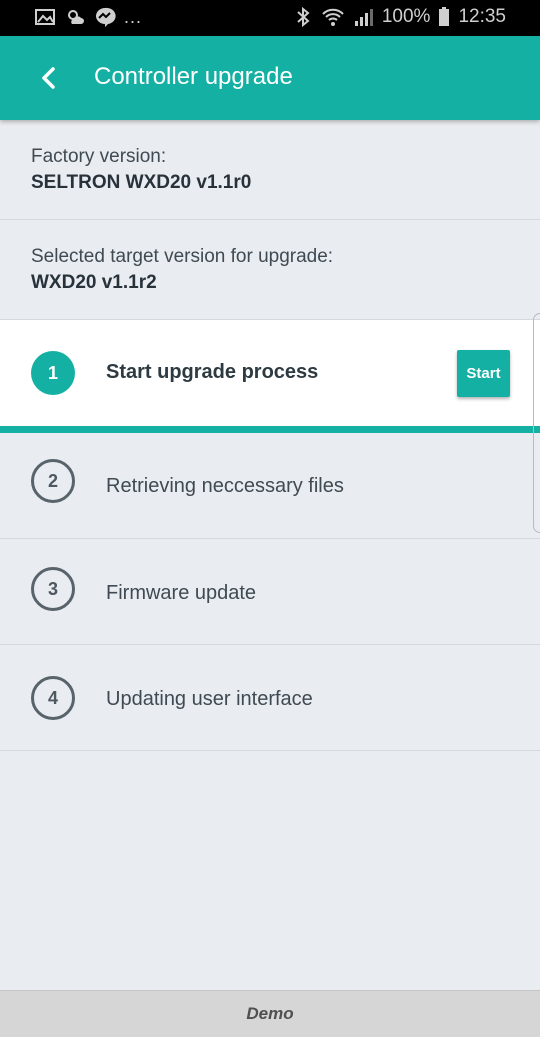  I want to click on status-bar: ... 100% 12:35, so click(270, 18).